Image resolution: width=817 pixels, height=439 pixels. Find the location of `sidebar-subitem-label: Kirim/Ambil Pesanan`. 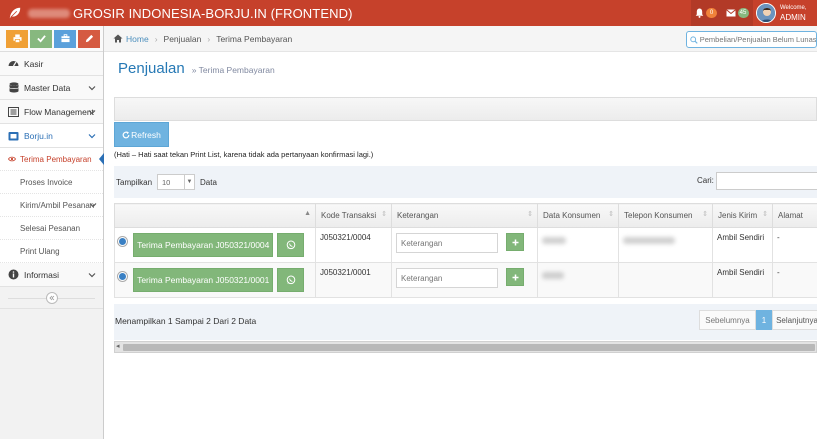

sidebar-subitem-label: Kirim/Ambil Pesanan is located at coordinates (57, 205).